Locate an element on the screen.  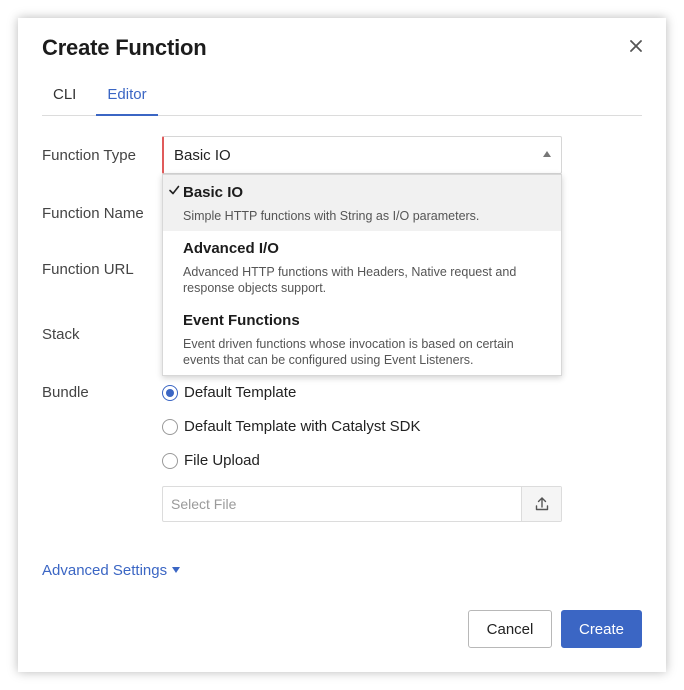
close-button is located at coordinates (636, 46).